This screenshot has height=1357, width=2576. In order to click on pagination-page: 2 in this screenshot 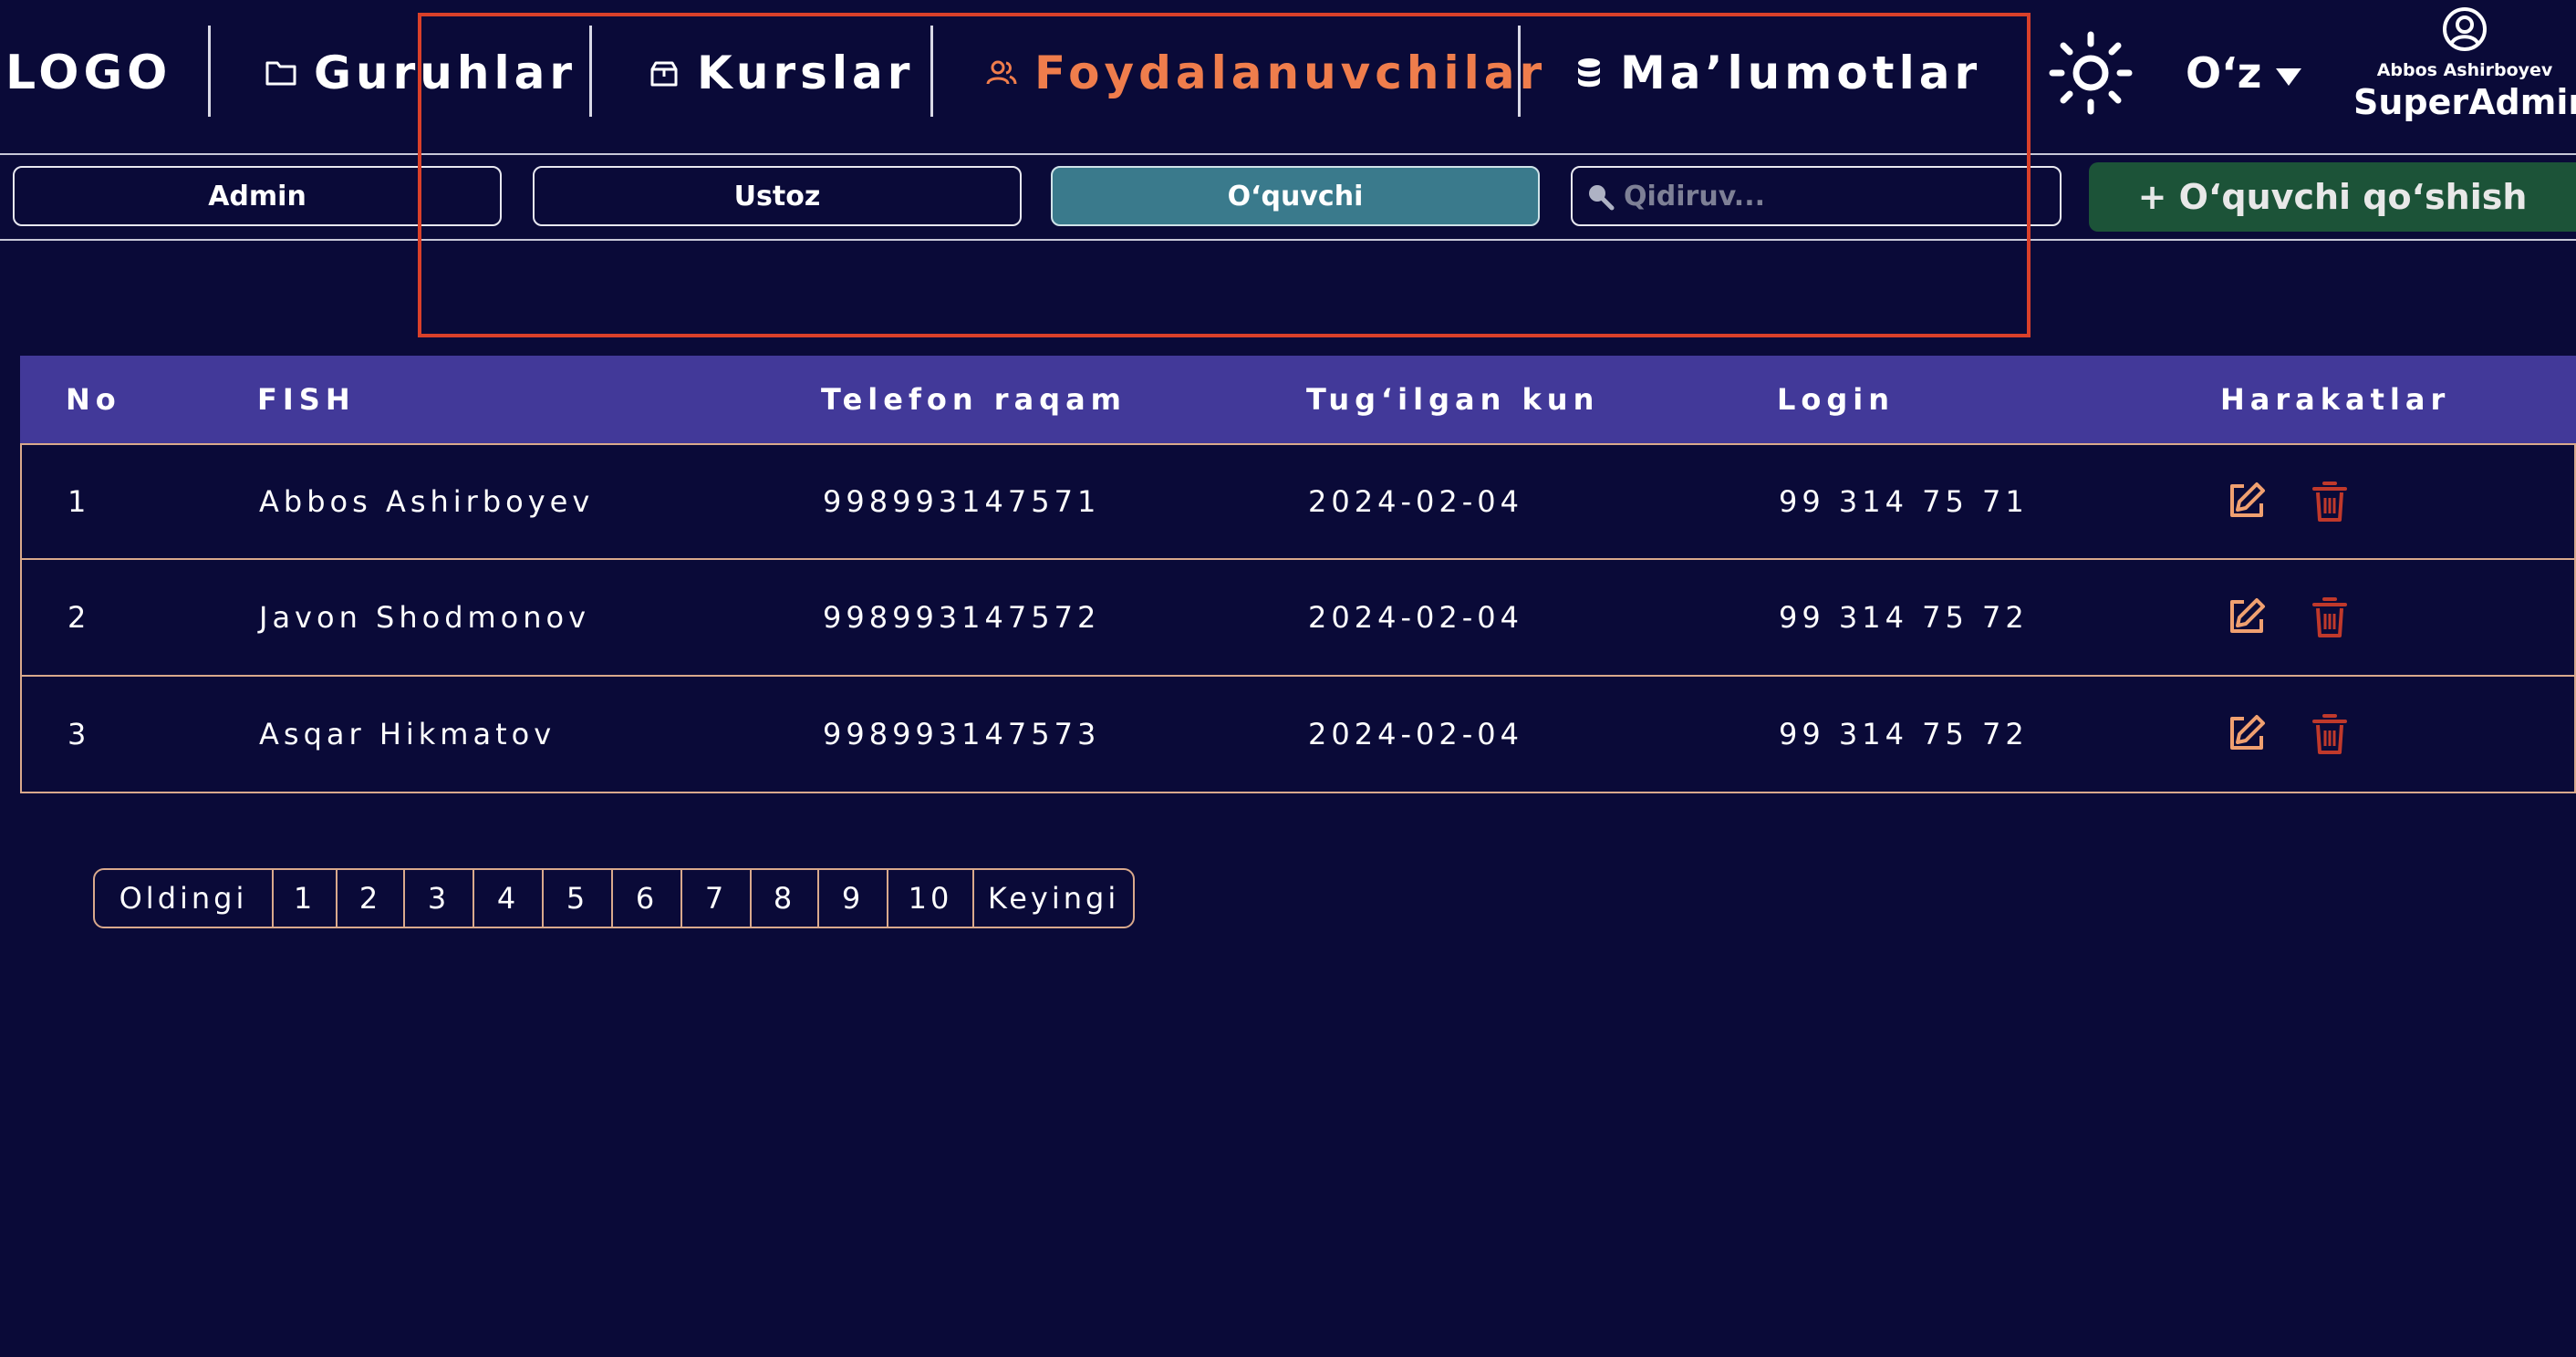, I will do `click(370, 898)`.